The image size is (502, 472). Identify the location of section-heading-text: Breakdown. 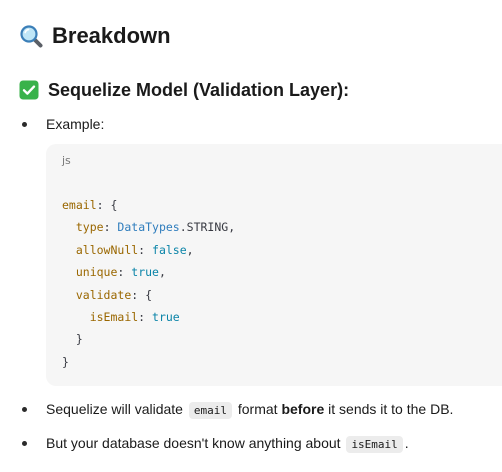
(111, 35).